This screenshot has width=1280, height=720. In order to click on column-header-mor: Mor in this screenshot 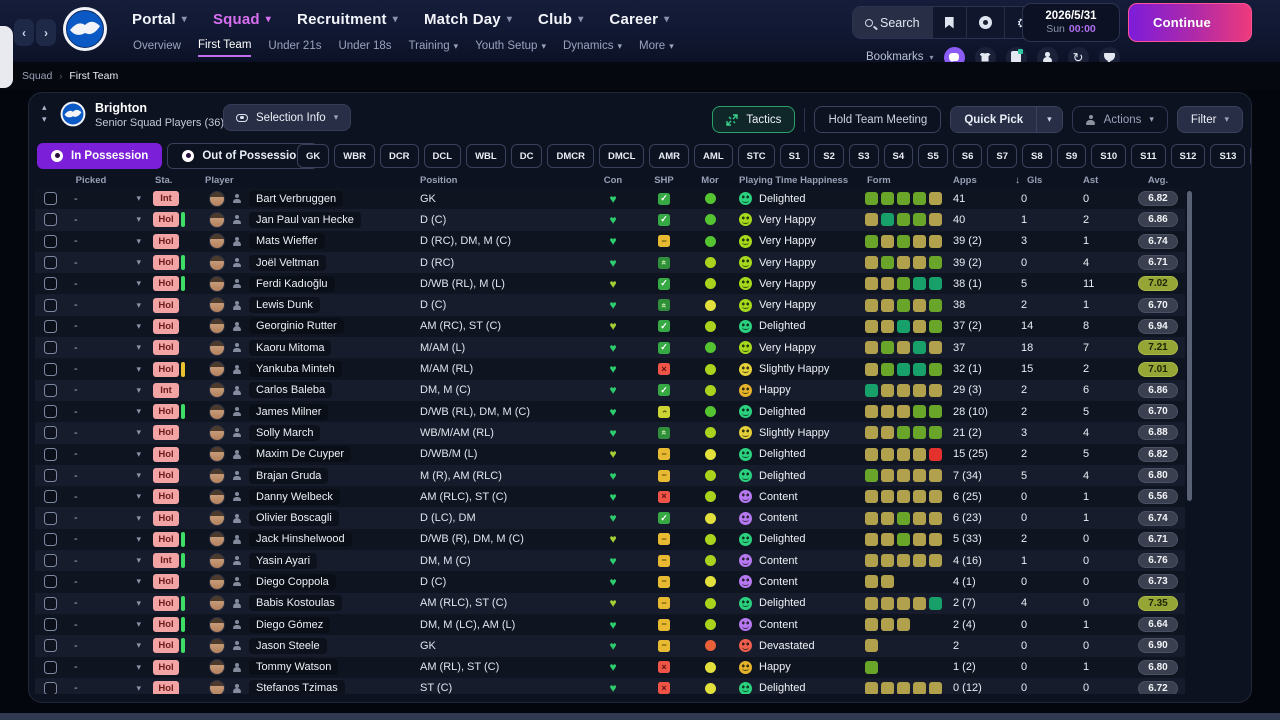, I will do `click(710, 180)`.